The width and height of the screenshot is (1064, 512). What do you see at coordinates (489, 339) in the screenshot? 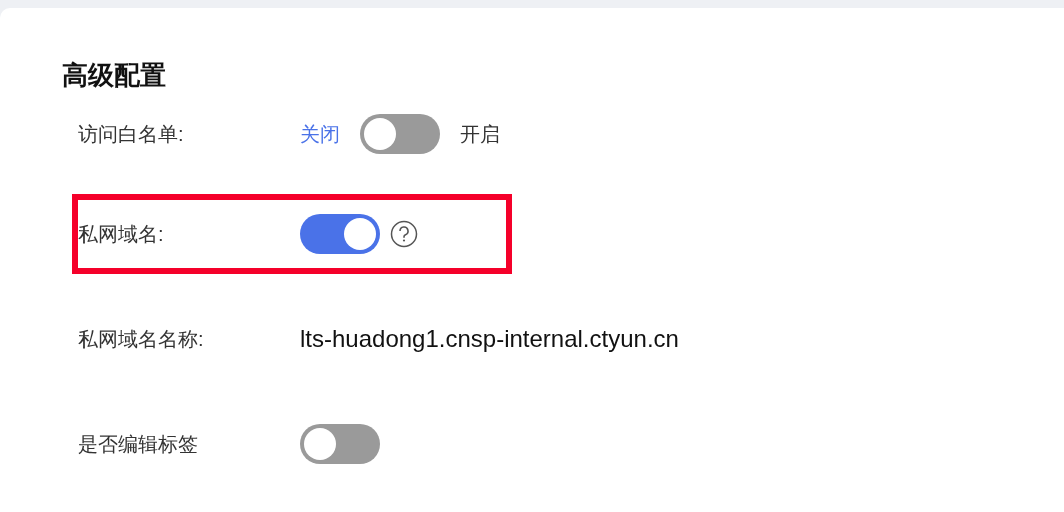
I see `field-value: lts-huadong1.cnsp-internal.ctyun.cn` at bounding box center [489, 339].